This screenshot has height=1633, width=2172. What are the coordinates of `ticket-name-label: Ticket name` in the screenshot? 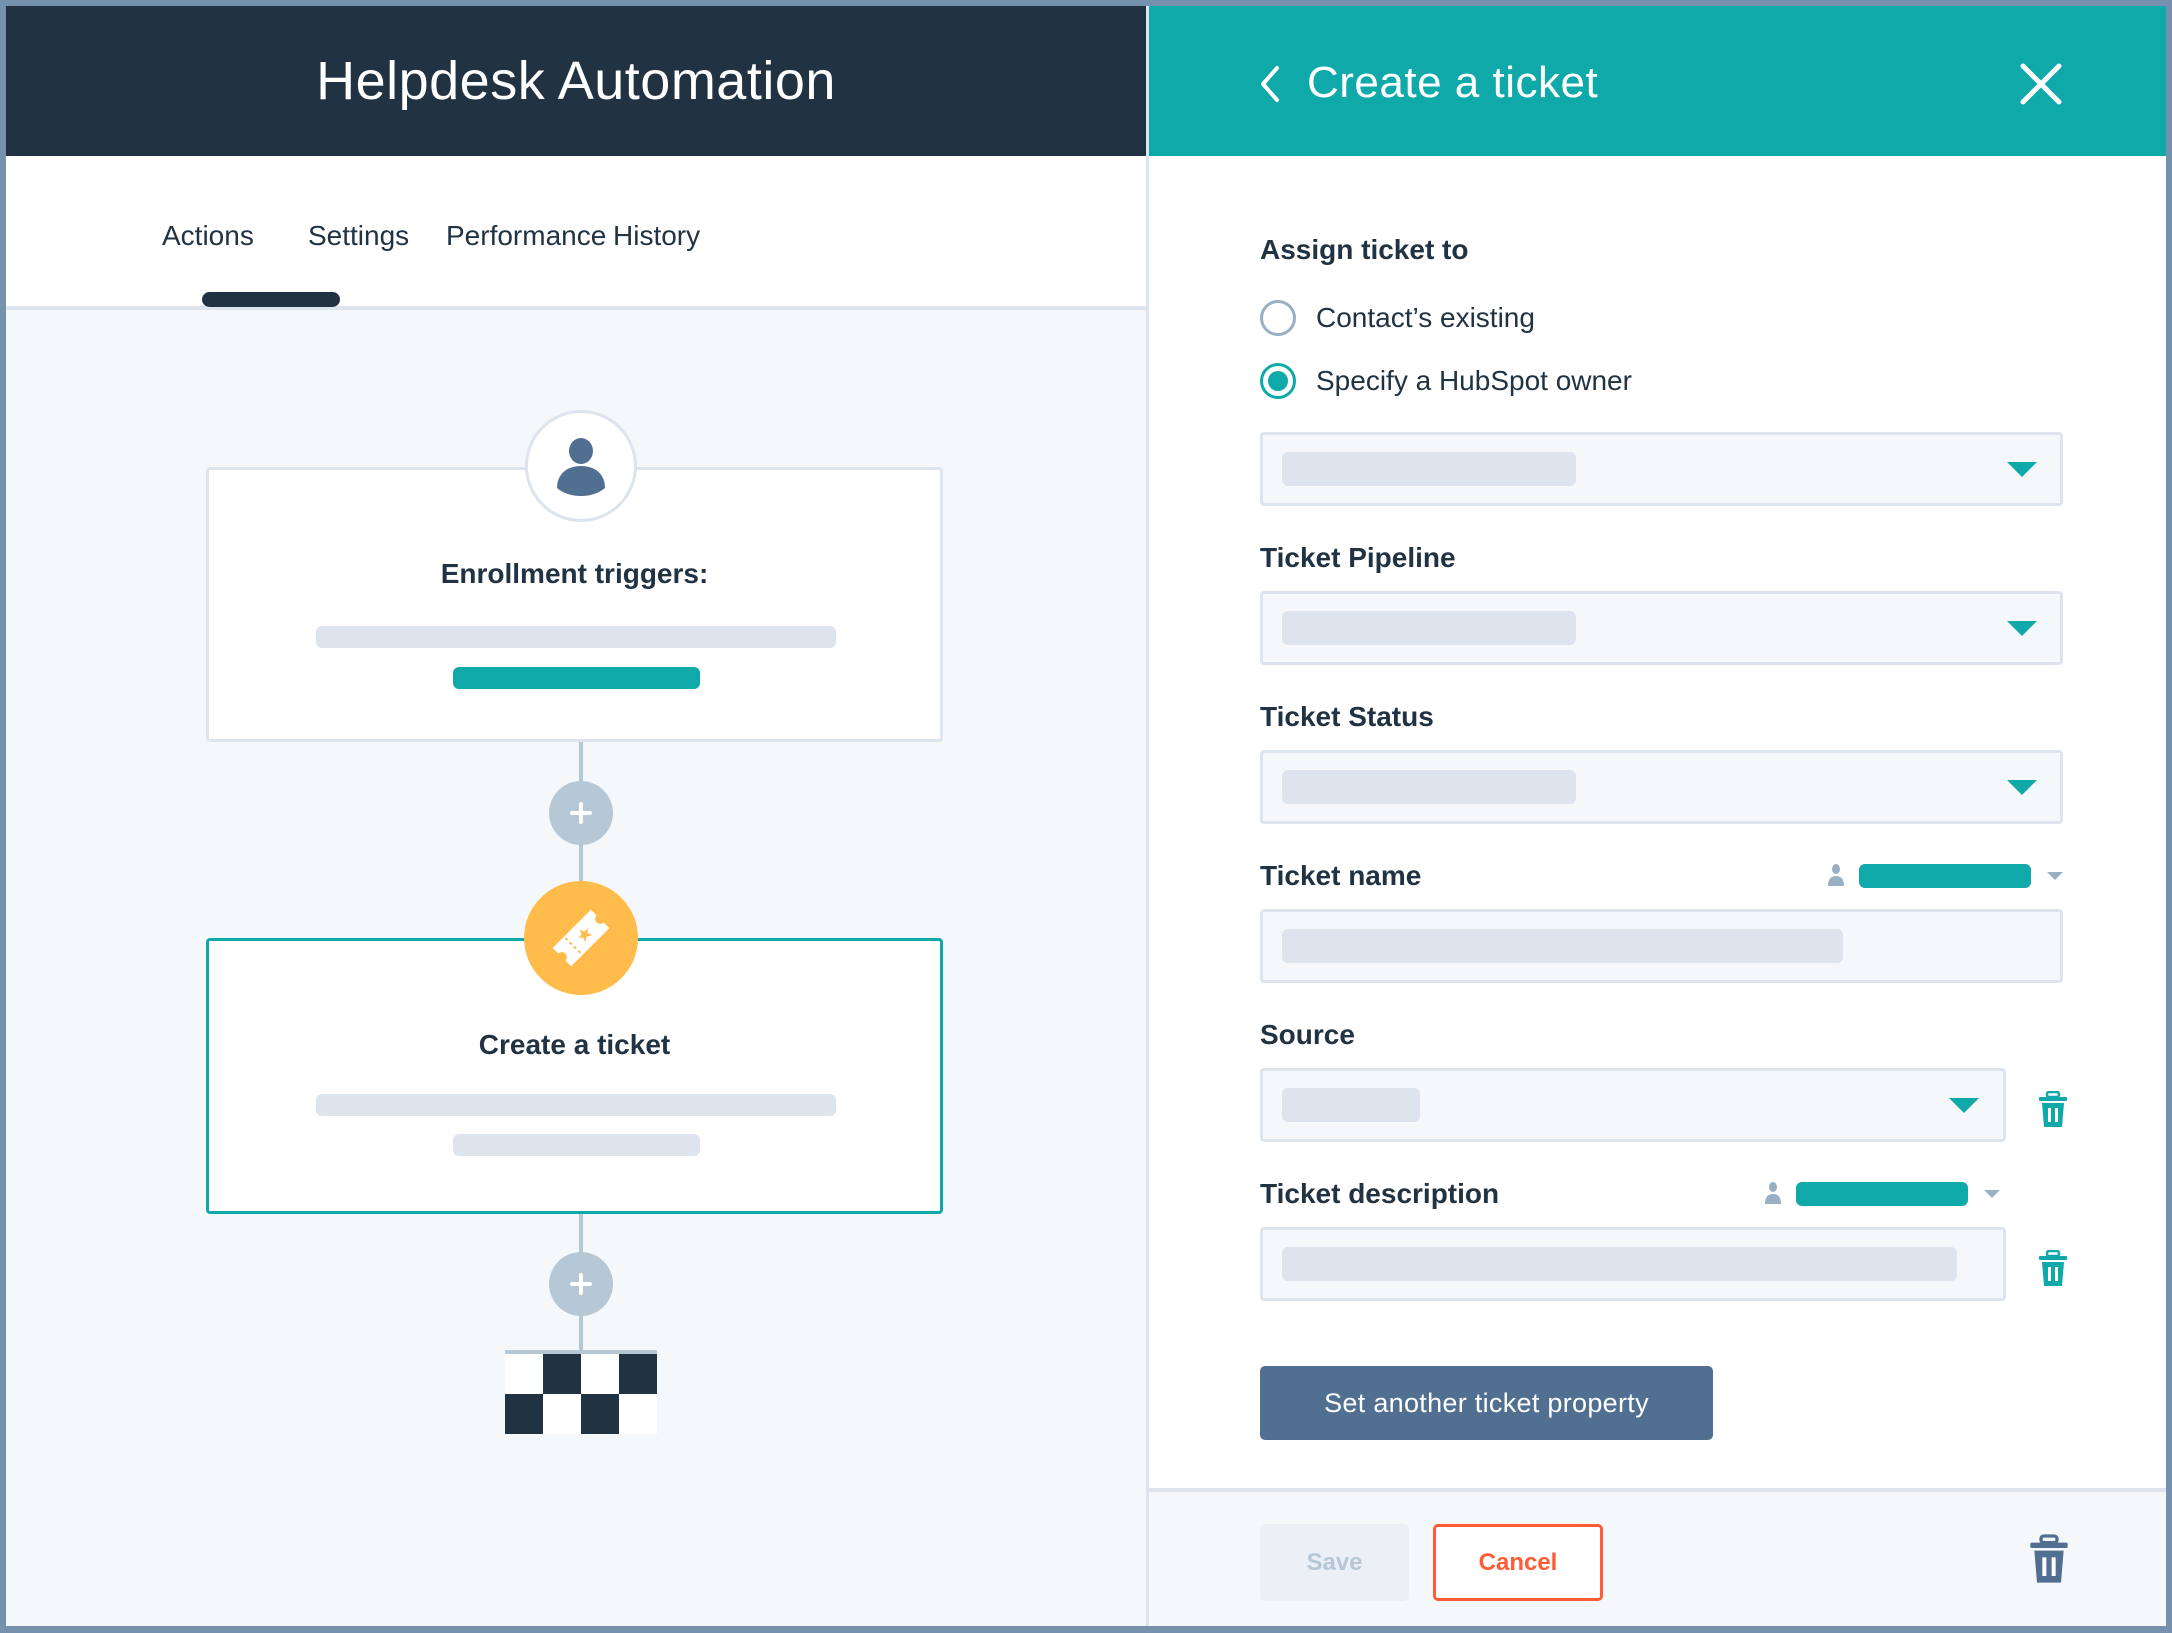 It's located at (1341, 875).